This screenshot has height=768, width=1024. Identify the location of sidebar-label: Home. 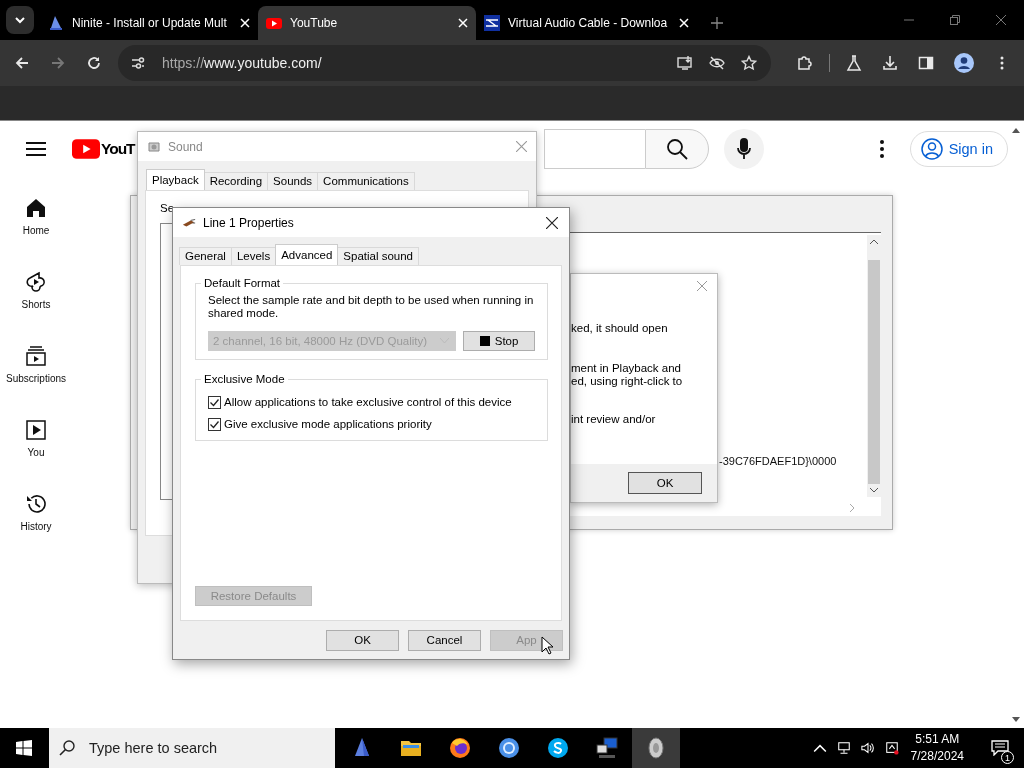
(36, 230).